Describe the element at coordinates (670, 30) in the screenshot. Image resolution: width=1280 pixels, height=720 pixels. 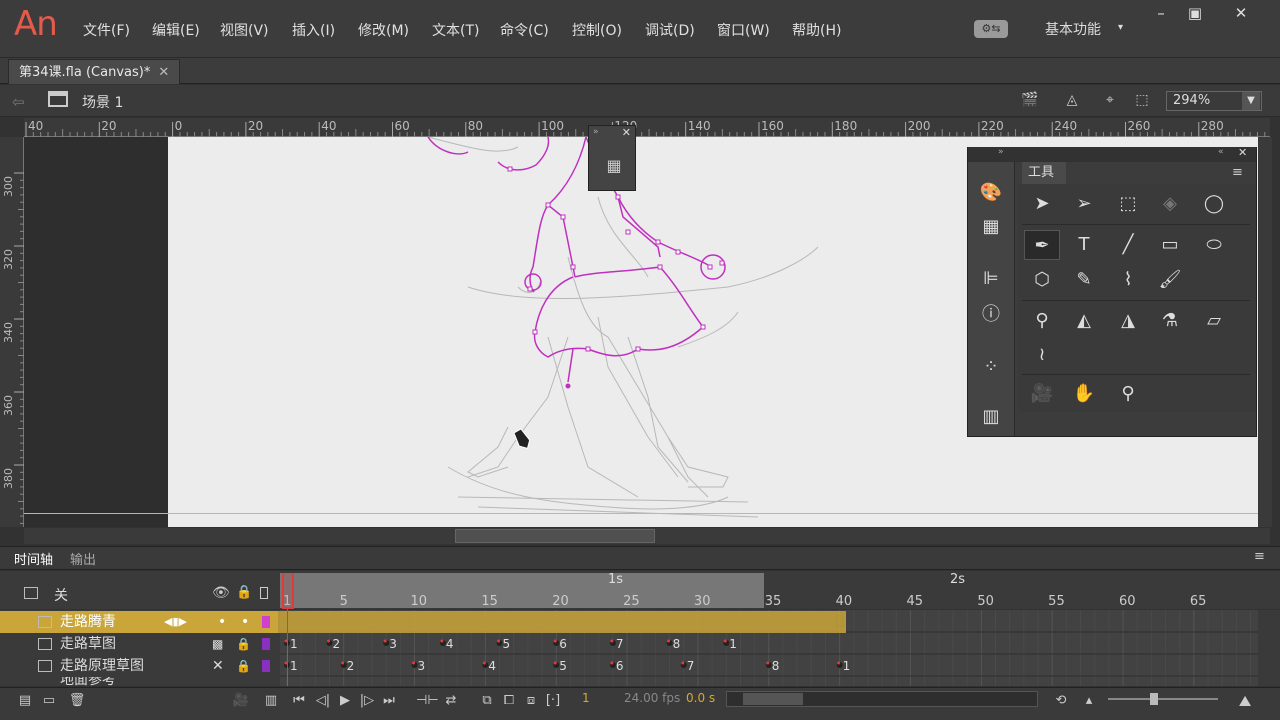
I see `menu-debug: 调试(D)` at that location.